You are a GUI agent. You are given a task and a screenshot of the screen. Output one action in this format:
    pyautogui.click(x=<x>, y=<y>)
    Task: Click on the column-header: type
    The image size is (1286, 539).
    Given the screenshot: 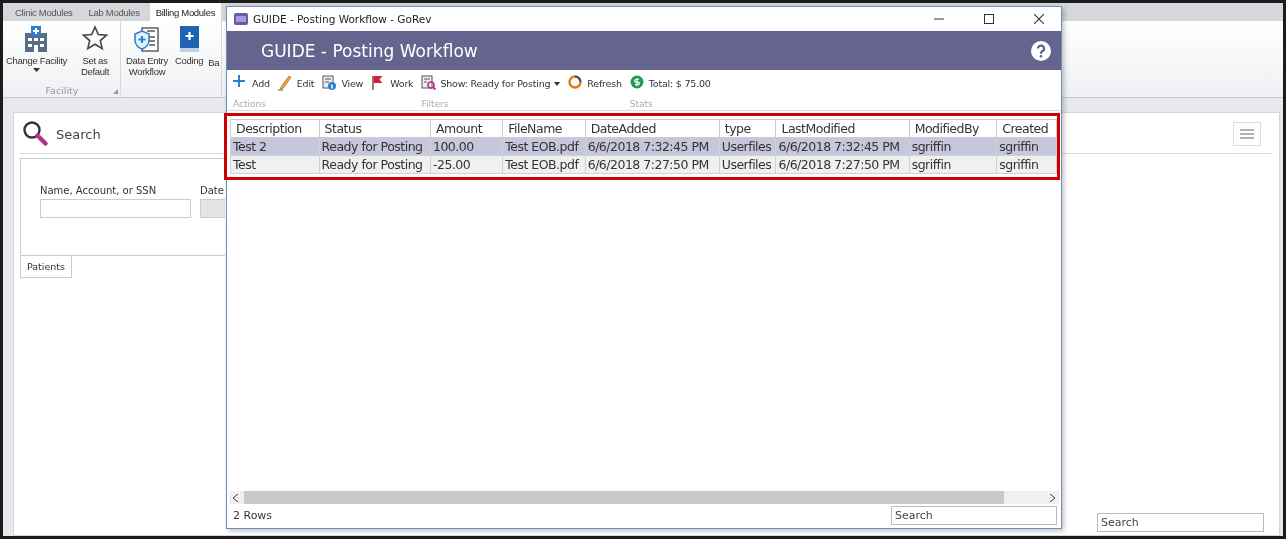 What is the action you would take?
    pyautogui.click(x=747, y=128)
    